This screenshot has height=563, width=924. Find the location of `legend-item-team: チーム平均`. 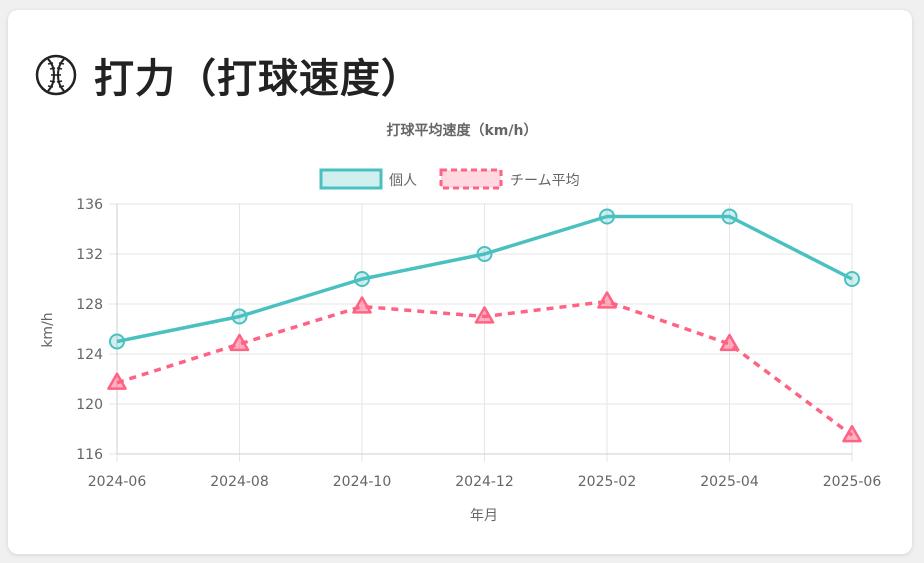

legend-item-team: チーム平均 is located at coordinates (509, 179).